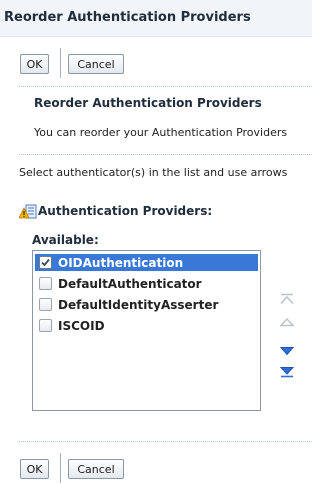  What do you see at coordinates (148, 103) in the screenshot?
I see `section-heading: Reorder Authentication Providers` at bounding box center [148, 103].